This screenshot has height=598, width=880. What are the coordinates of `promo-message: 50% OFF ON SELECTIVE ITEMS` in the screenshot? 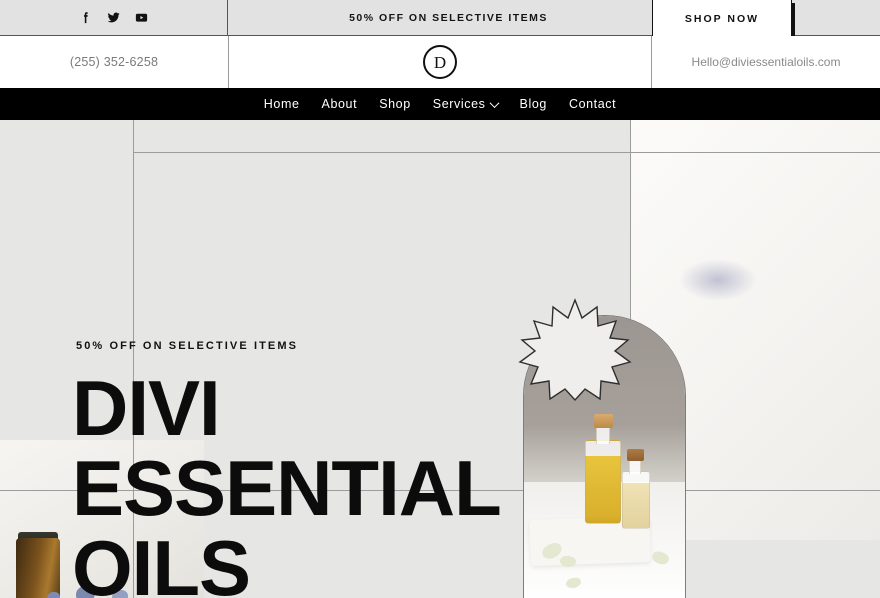 It's located at (449, 17).